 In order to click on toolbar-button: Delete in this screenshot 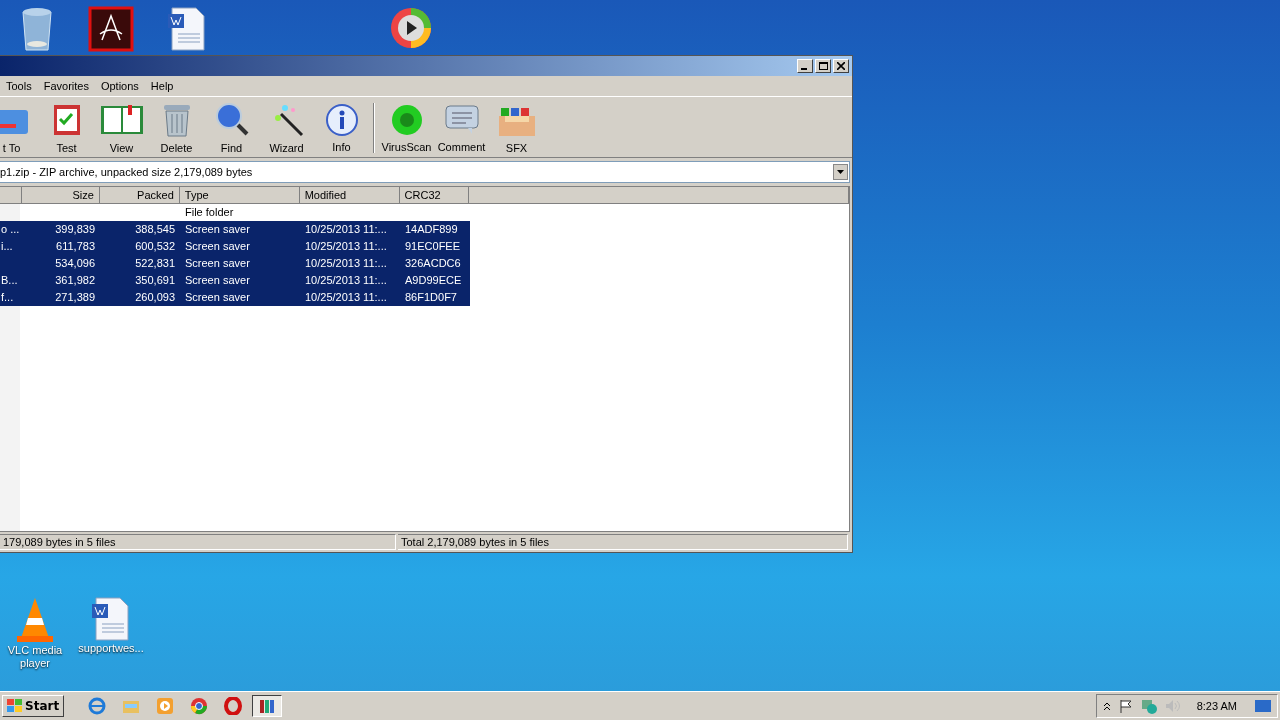, I will do `click(176, 128)`.